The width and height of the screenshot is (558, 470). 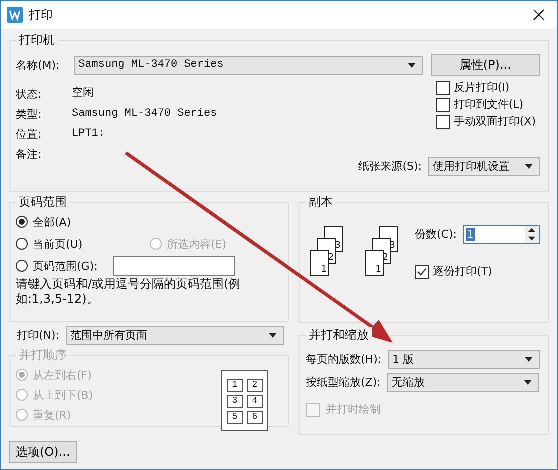 What do you see at coordinates (464, 359) in the screenshot?
I see `scaling-dropdown: 1 版` at bounding box center [464, 359].